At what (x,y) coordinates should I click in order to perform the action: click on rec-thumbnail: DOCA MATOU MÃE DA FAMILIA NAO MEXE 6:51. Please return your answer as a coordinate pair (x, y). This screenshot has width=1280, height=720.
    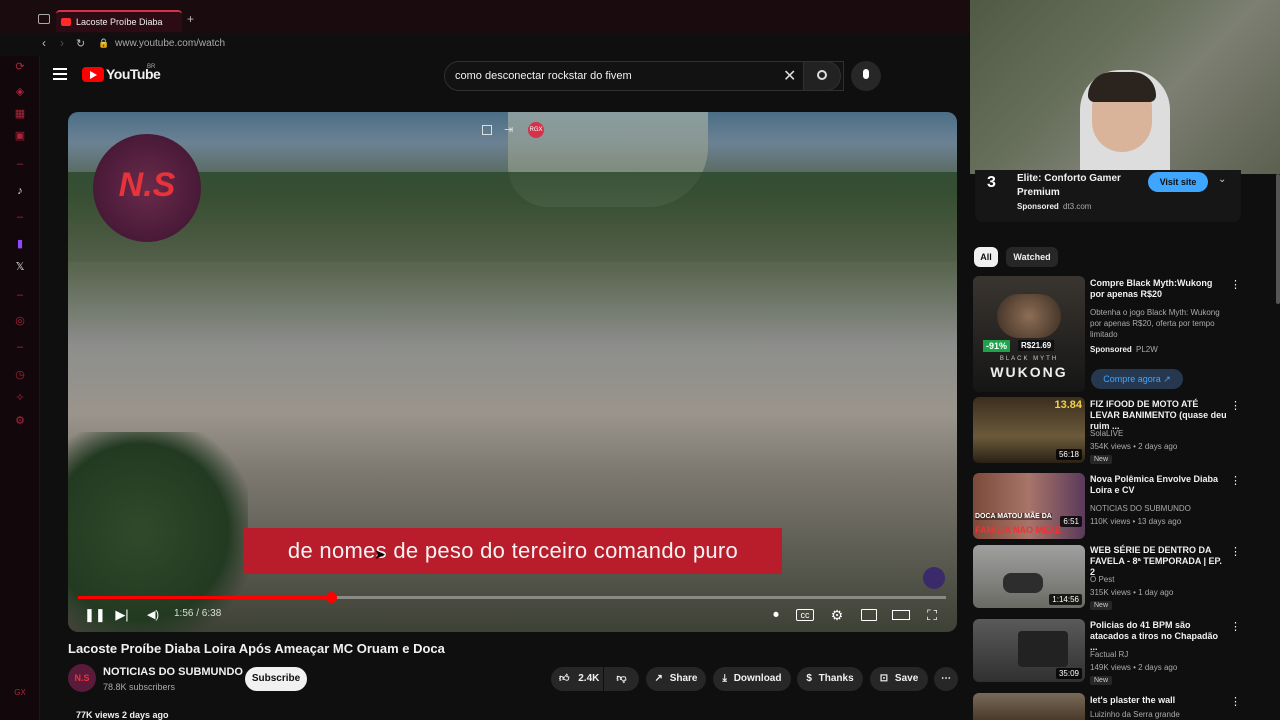
    Looking at the image, I should click on (1029, 506).